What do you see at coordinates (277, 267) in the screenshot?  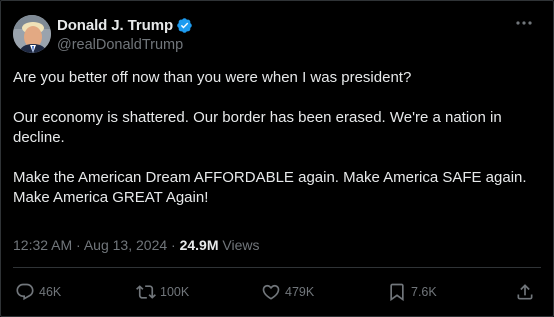 I see `divider` at bounding box center [277, 267].